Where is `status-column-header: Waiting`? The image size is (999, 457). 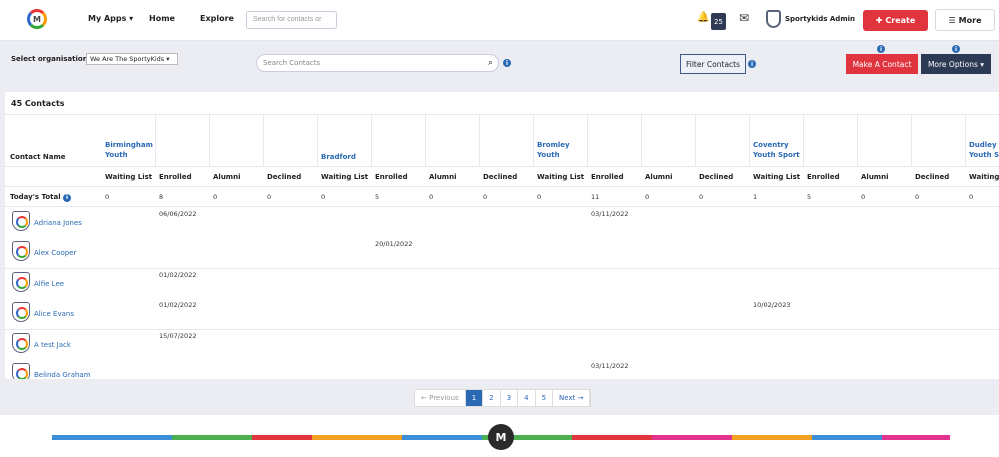
status-column-header: Waiting is located at coordinates (984, 177).